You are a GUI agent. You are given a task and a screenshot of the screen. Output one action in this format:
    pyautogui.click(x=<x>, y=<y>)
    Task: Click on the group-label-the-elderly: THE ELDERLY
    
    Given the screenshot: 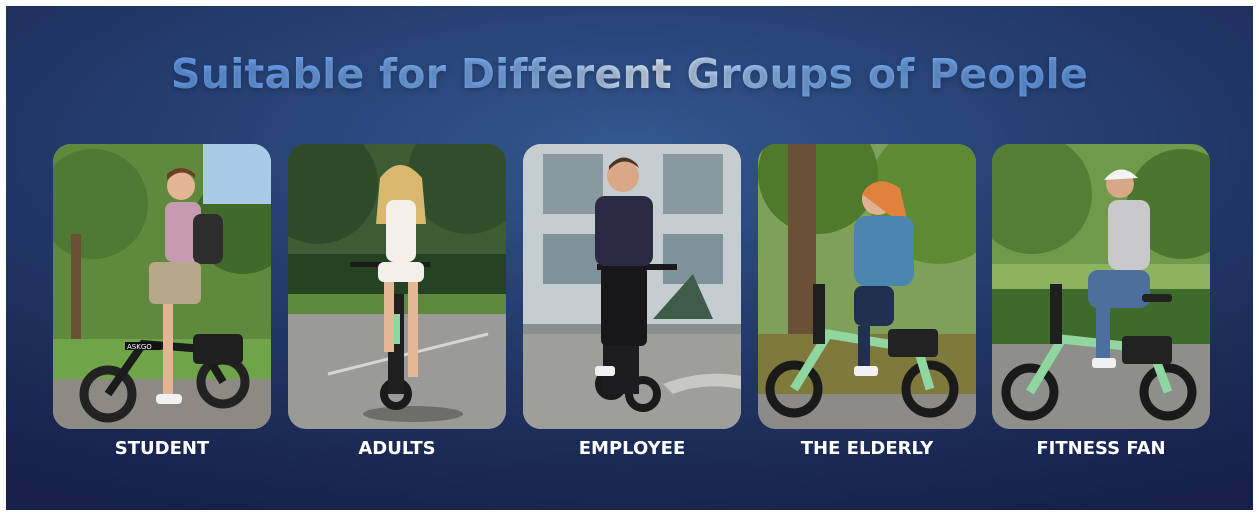 What is the action you would take?
    pyautogui.click(x=867, y=448)
    